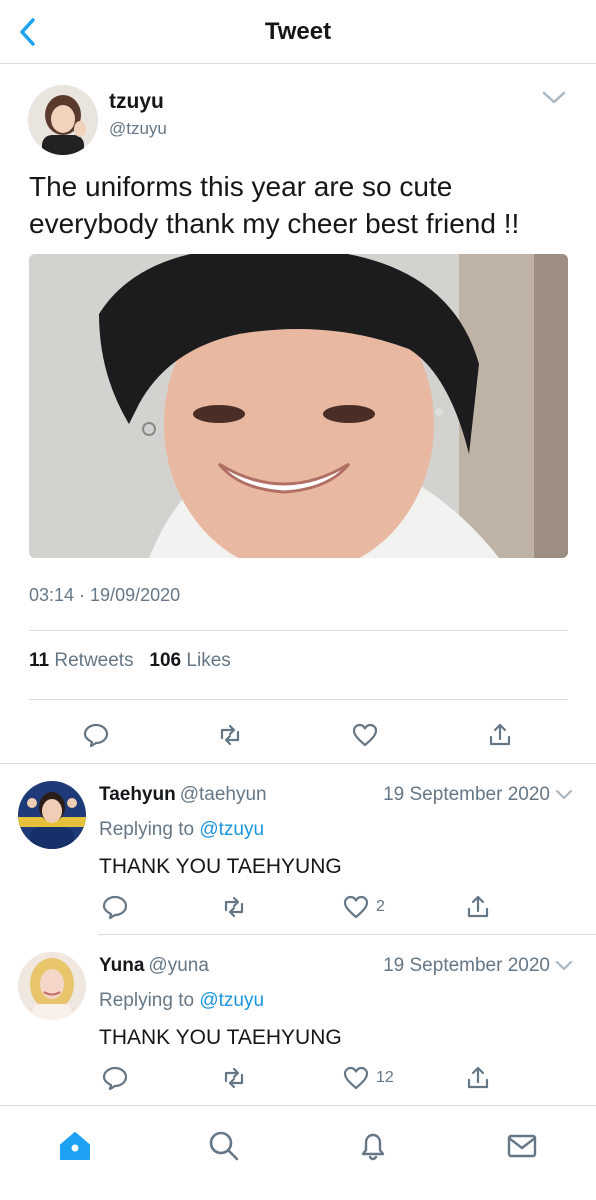 The width and height of the screenshot is (596, 1200). Describe the element at coordinates (208, 660) in the screenshot. I see `likes-label: Likes` at that location.